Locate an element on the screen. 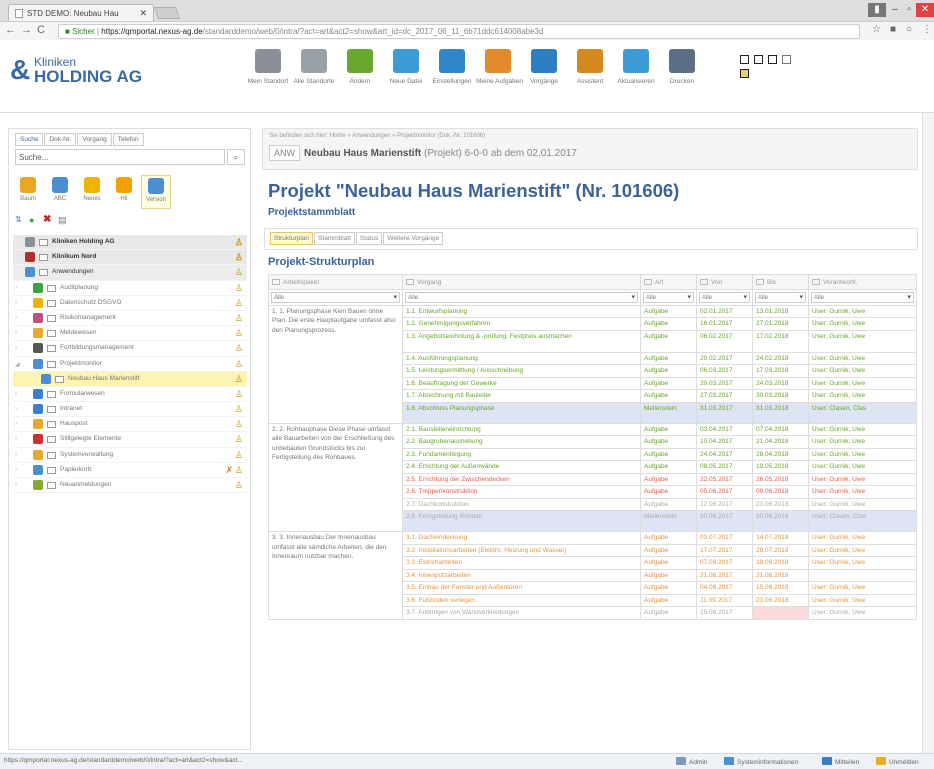  tab-weitere-vorgänge: Weitere Vorgänge is located at coordinates (413, 238).